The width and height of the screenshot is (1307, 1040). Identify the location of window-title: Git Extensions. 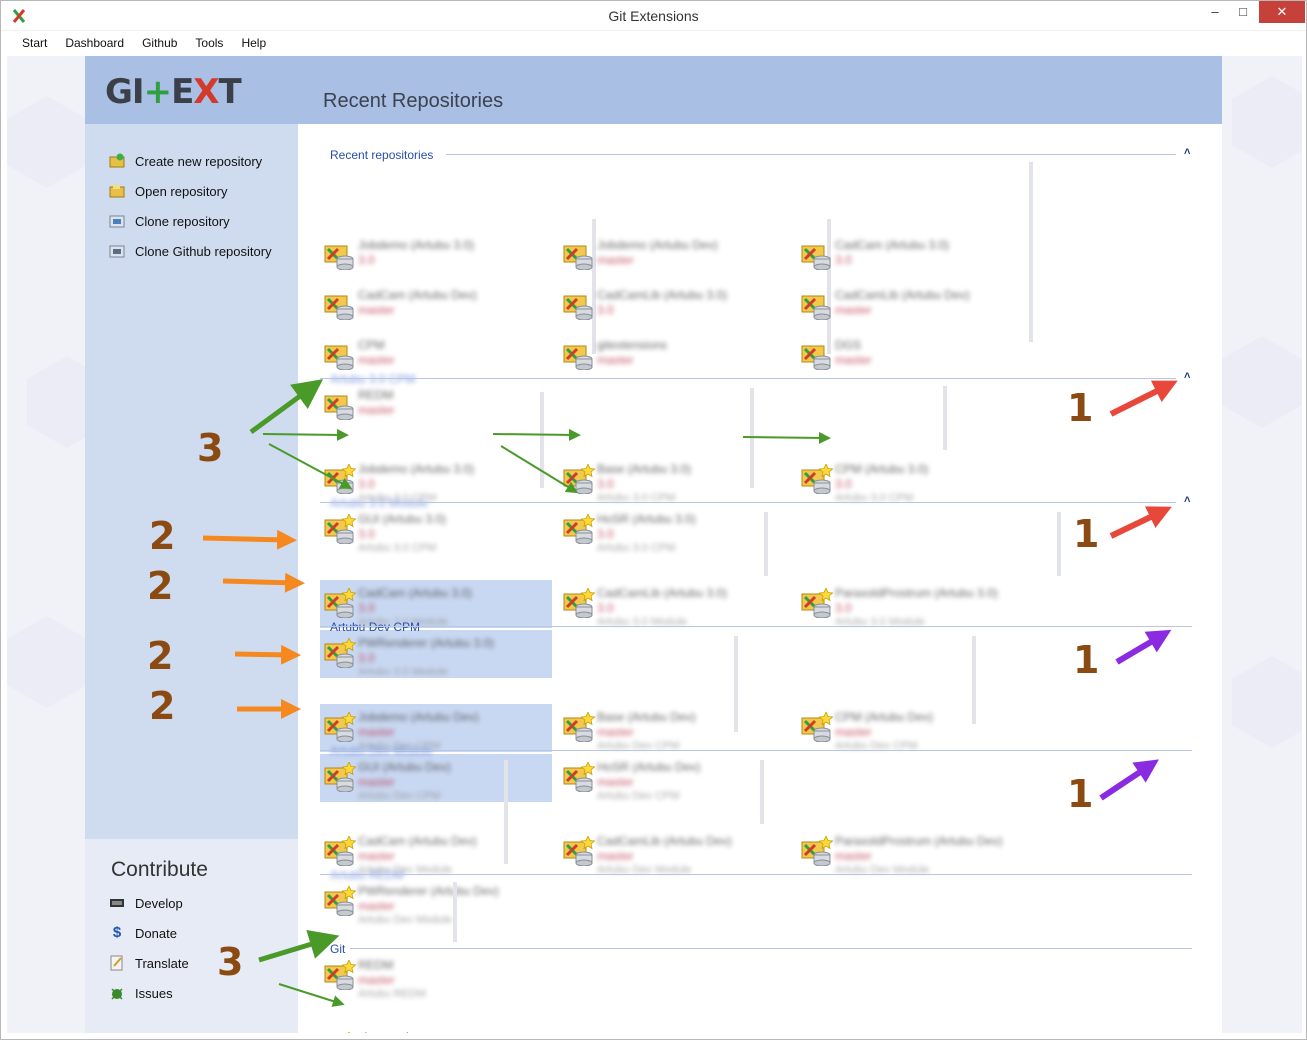
(653, 16).